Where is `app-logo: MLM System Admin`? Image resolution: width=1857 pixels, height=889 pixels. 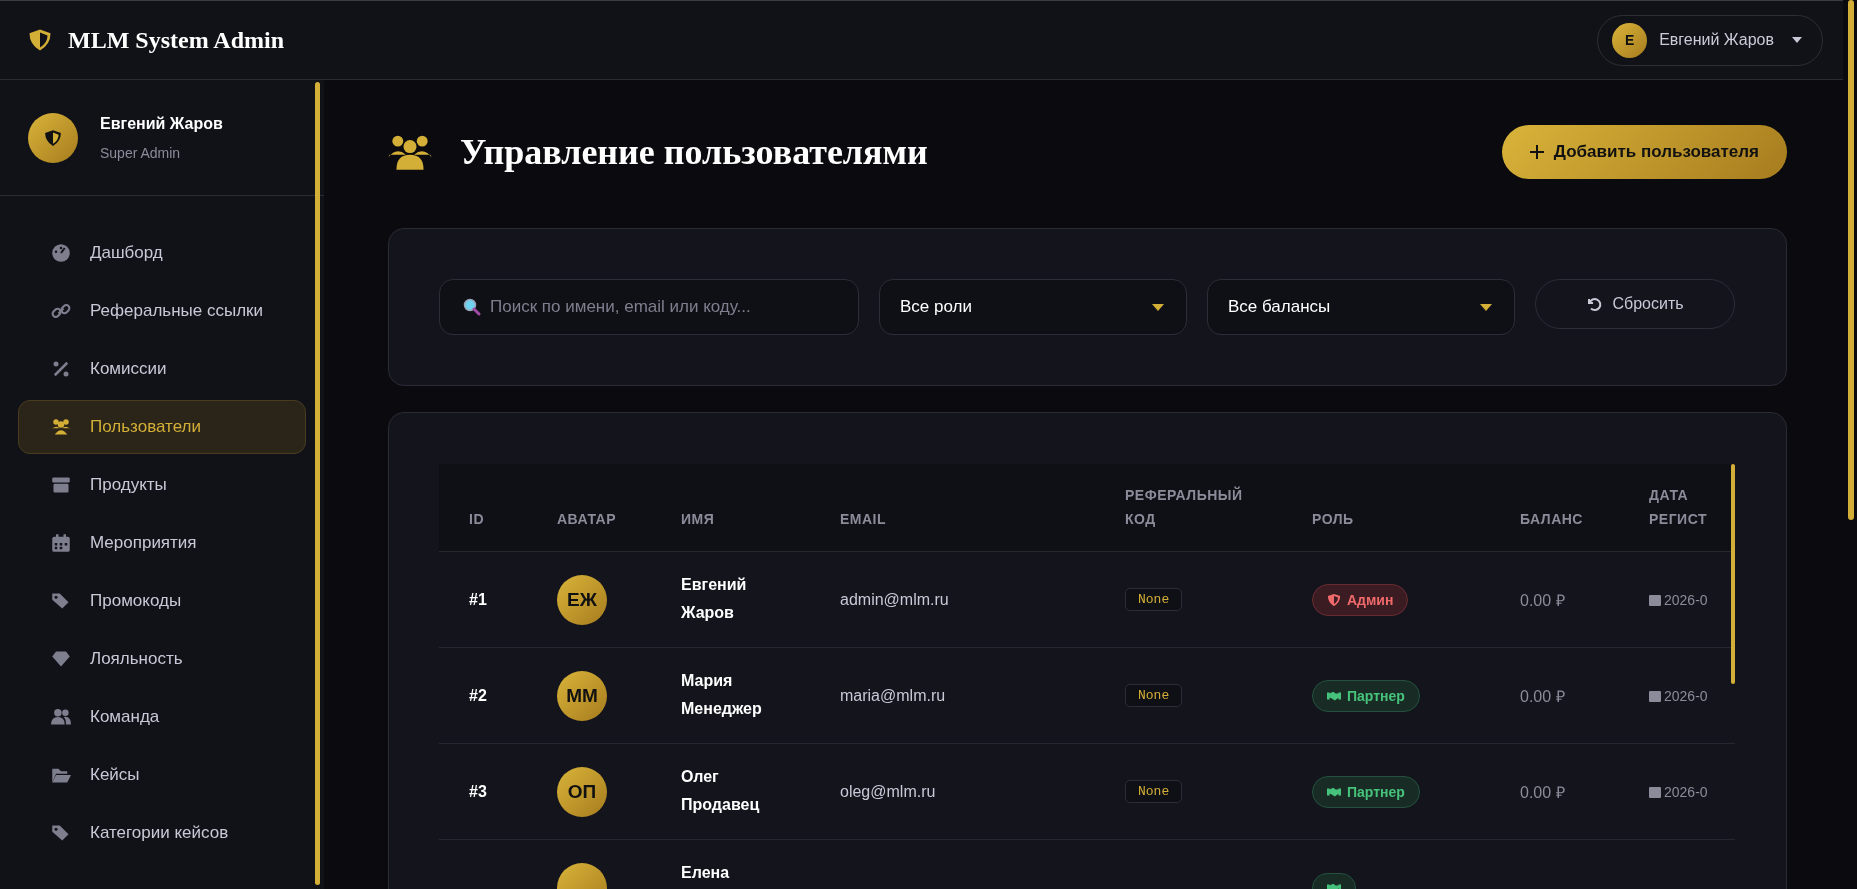 app-logo: MLM System Admin is located at coordinates (176, 40).